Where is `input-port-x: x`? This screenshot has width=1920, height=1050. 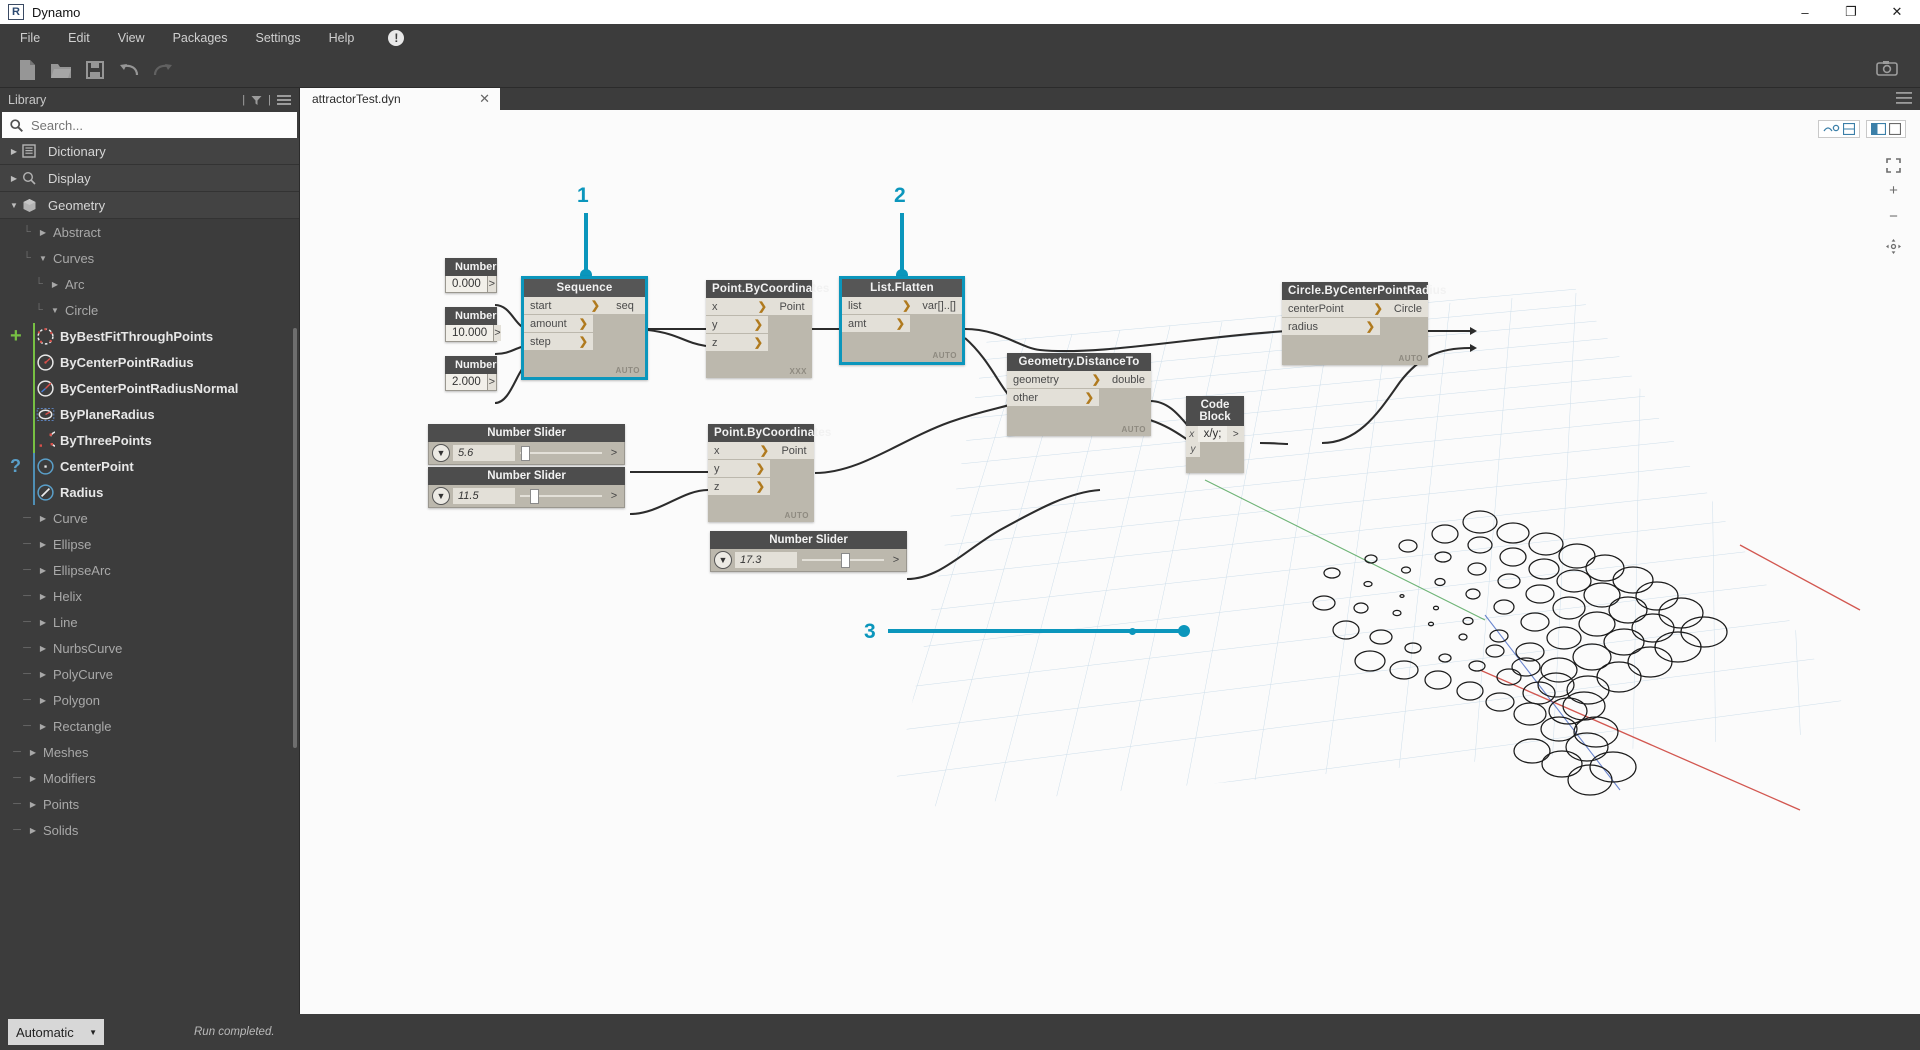 input-port-x: x is located at coordinates (1192, 434).